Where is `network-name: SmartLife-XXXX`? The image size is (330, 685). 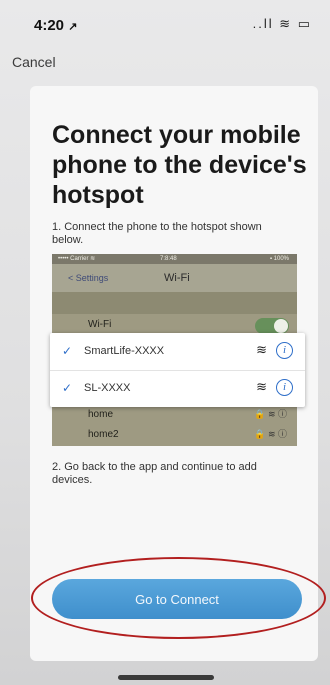 network-name: SmartLife-XXXX is located at coordinates (124, 351).